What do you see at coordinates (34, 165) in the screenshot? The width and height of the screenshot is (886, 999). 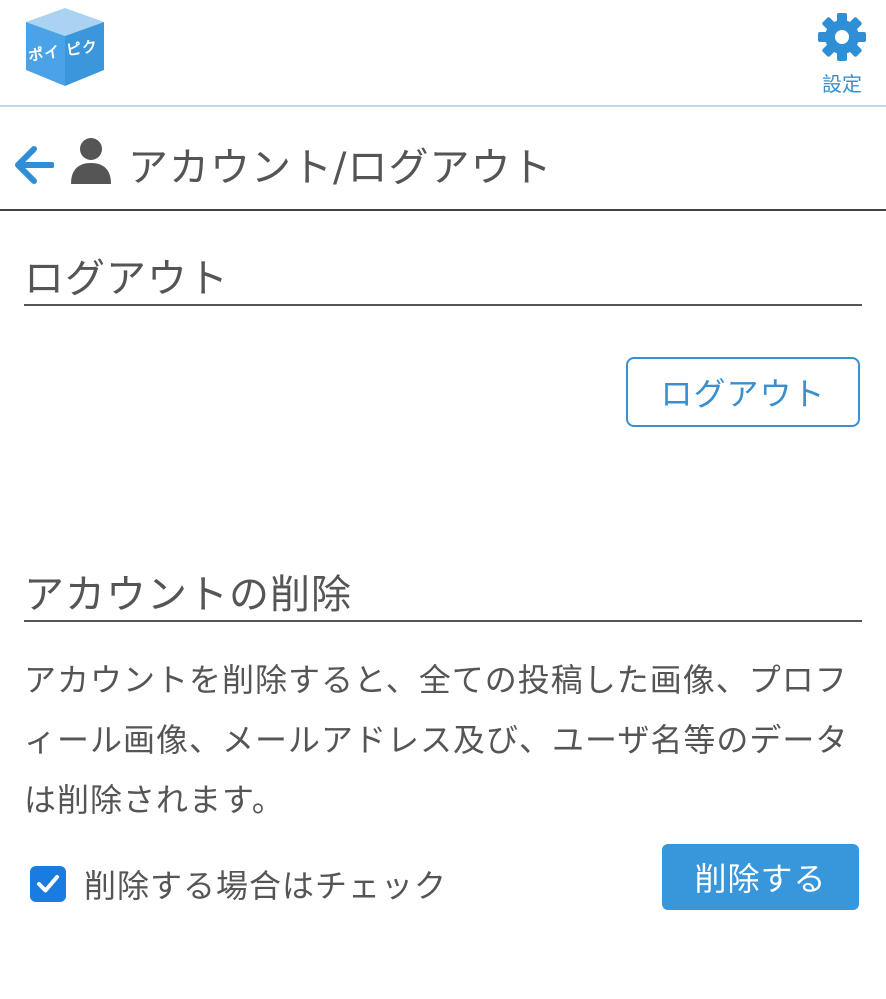 I see `arrow-left-icon` at bounding box center [34, 165].